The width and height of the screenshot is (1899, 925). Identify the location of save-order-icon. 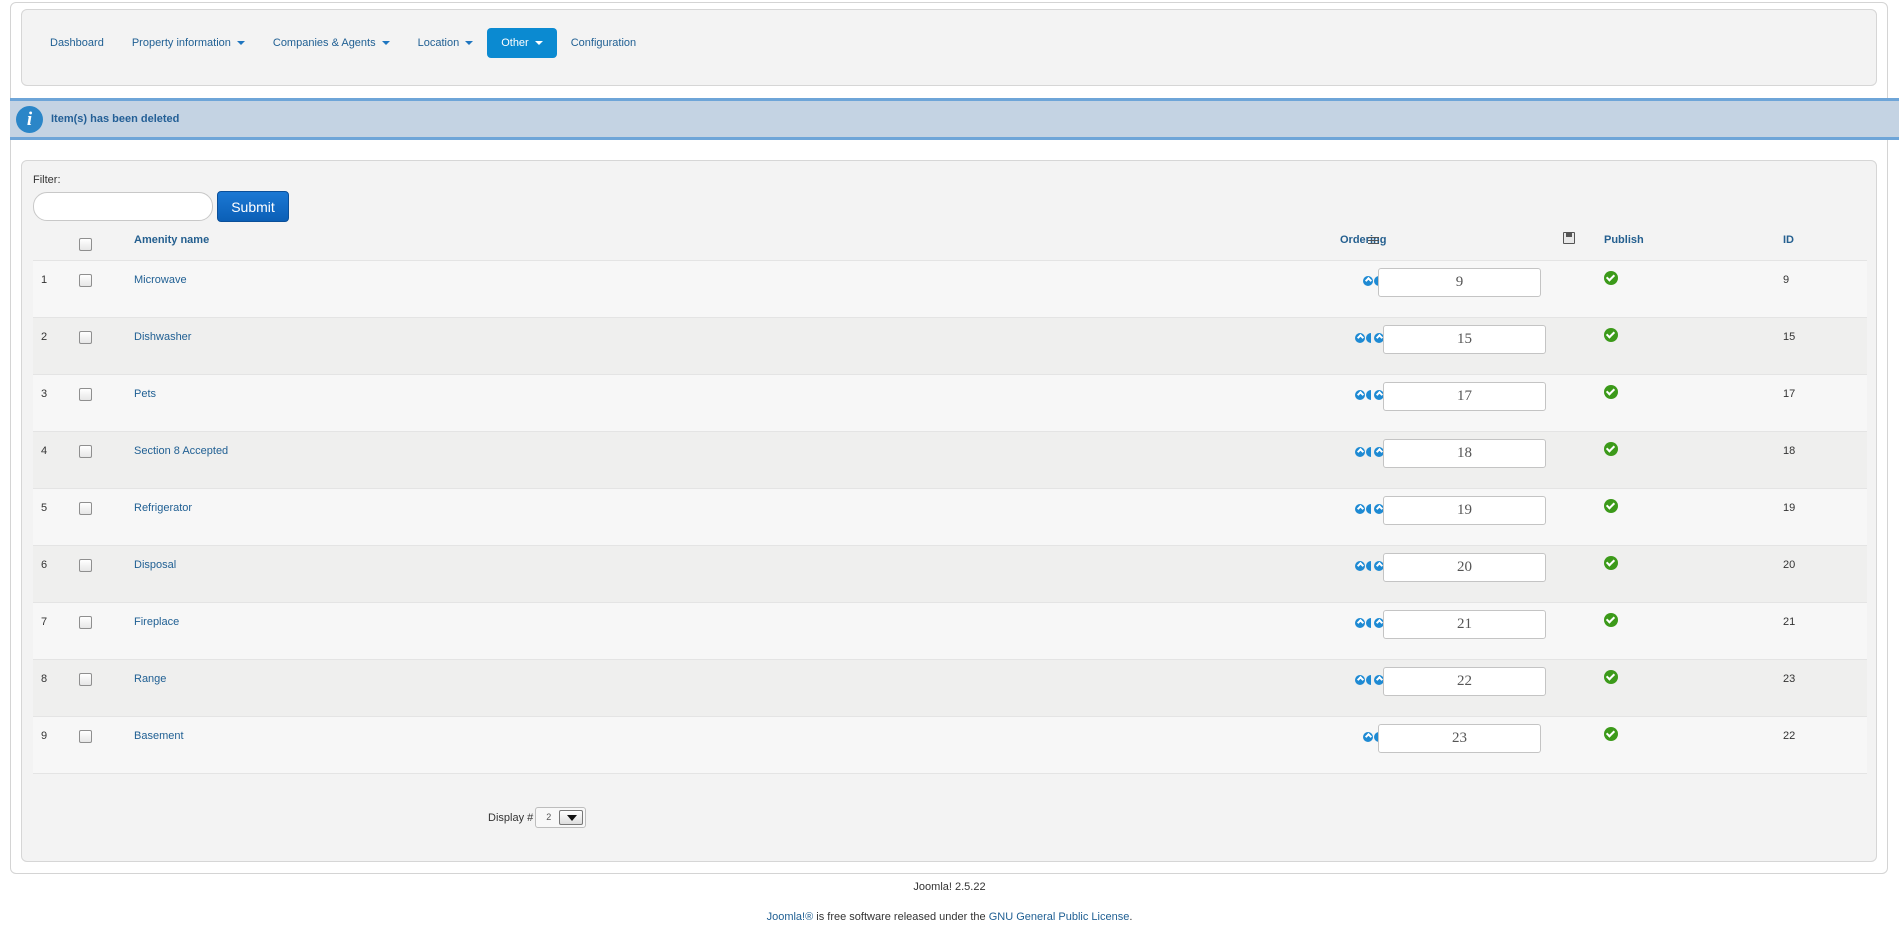
(1569, 238).